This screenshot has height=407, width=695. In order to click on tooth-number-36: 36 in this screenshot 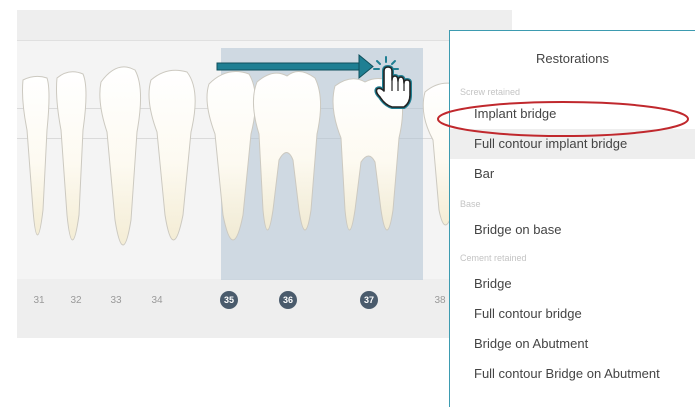, I will do `click(288, 300)`.